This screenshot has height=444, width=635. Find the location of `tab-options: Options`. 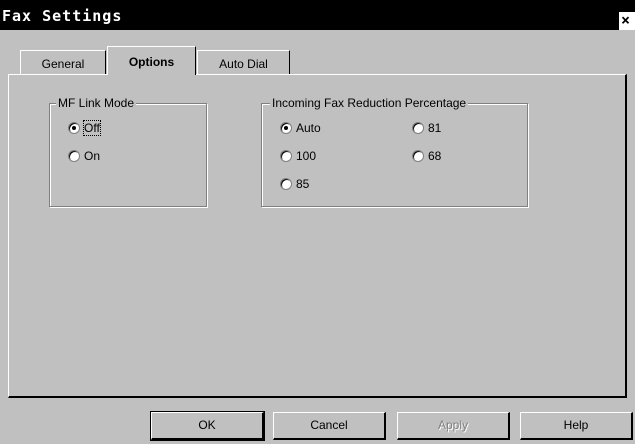

tab-options: Options is located at coordinates (151, 60).